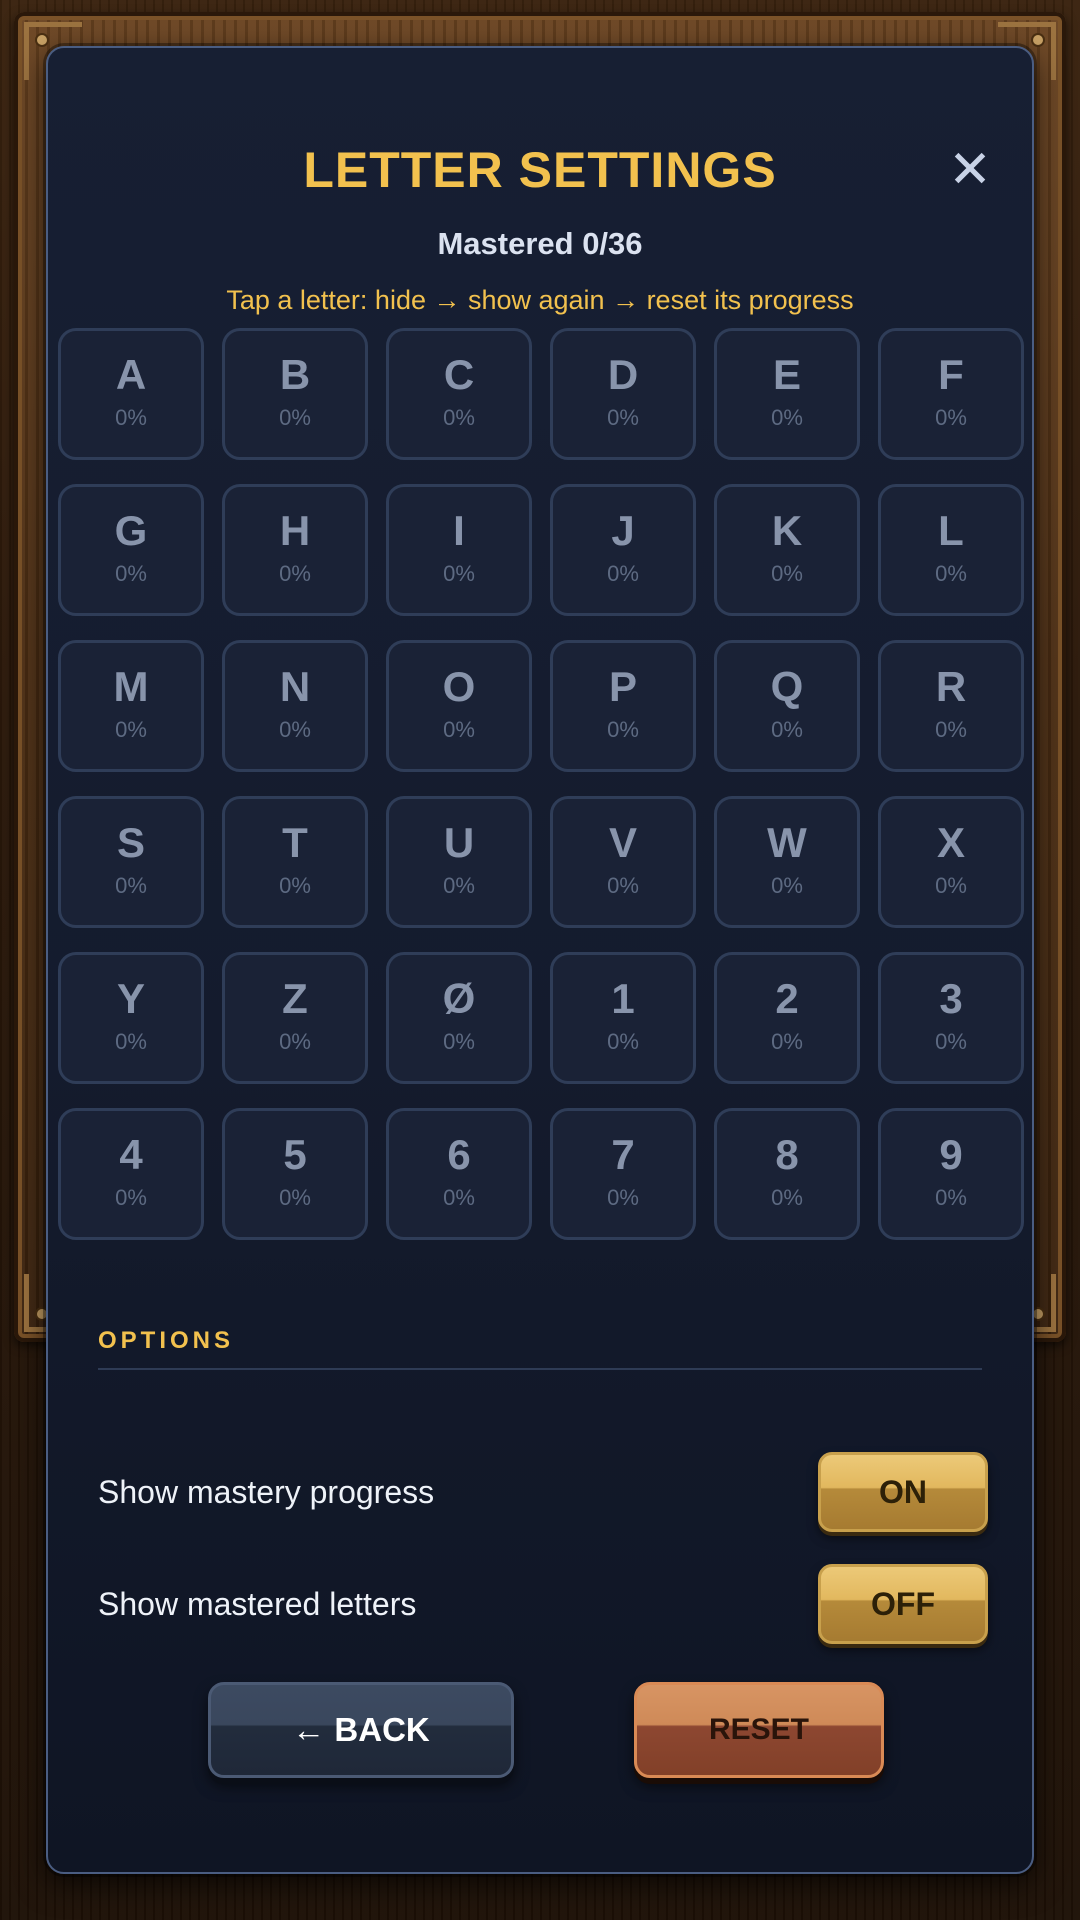  I want to click on letter-tile-char: R, so click(951, 686).